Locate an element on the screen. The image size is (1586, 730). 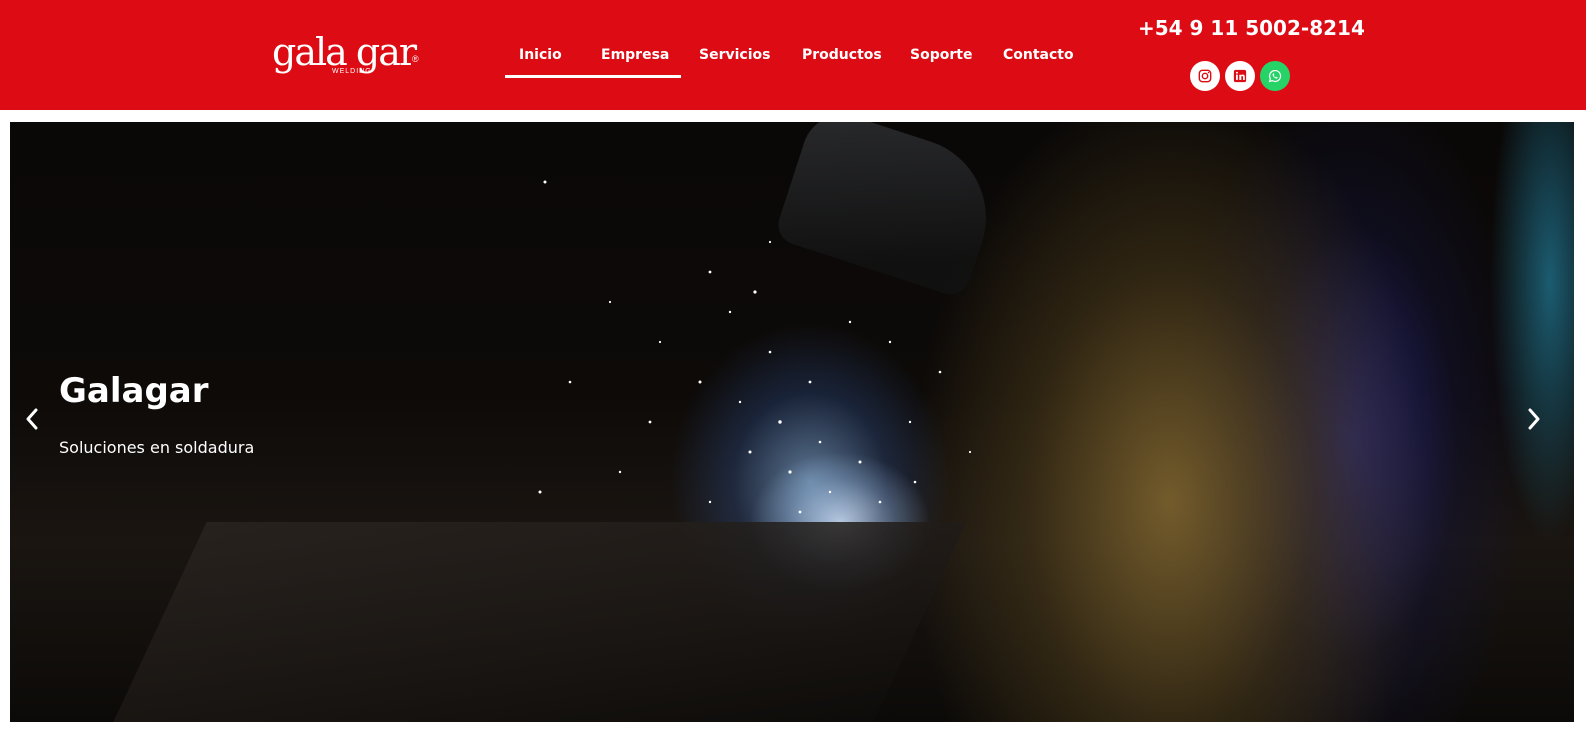
nav-item-inicio: Inicio is located at coordinates (540, 56).